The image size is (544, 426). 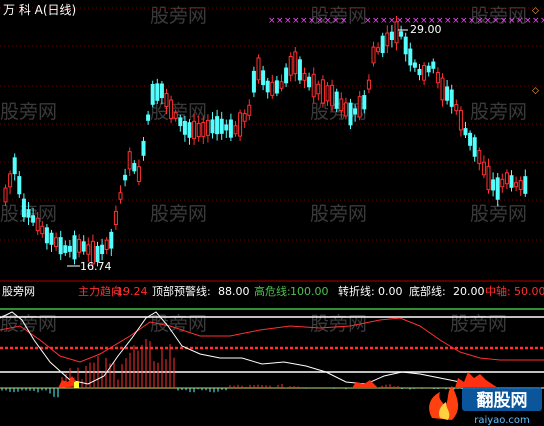 I want to click on item-label-bottom: 底部线:, so click(x=427, y=291).